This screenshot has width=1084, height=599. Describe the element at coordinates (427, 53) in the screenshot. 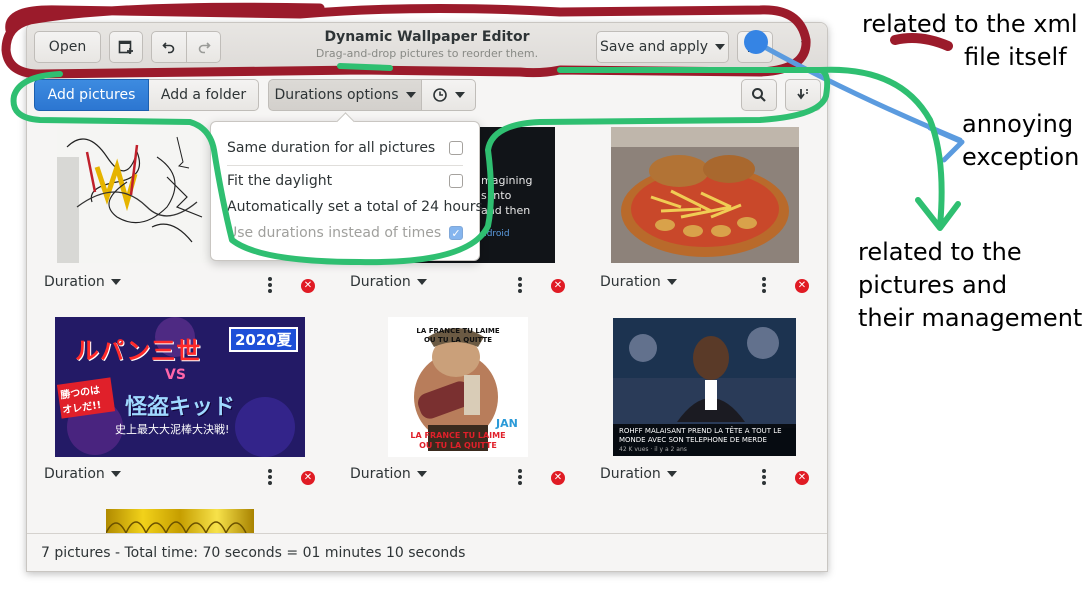

I see `window-subtitle: Drag-and-drop pictures to reorder them.` at that location.